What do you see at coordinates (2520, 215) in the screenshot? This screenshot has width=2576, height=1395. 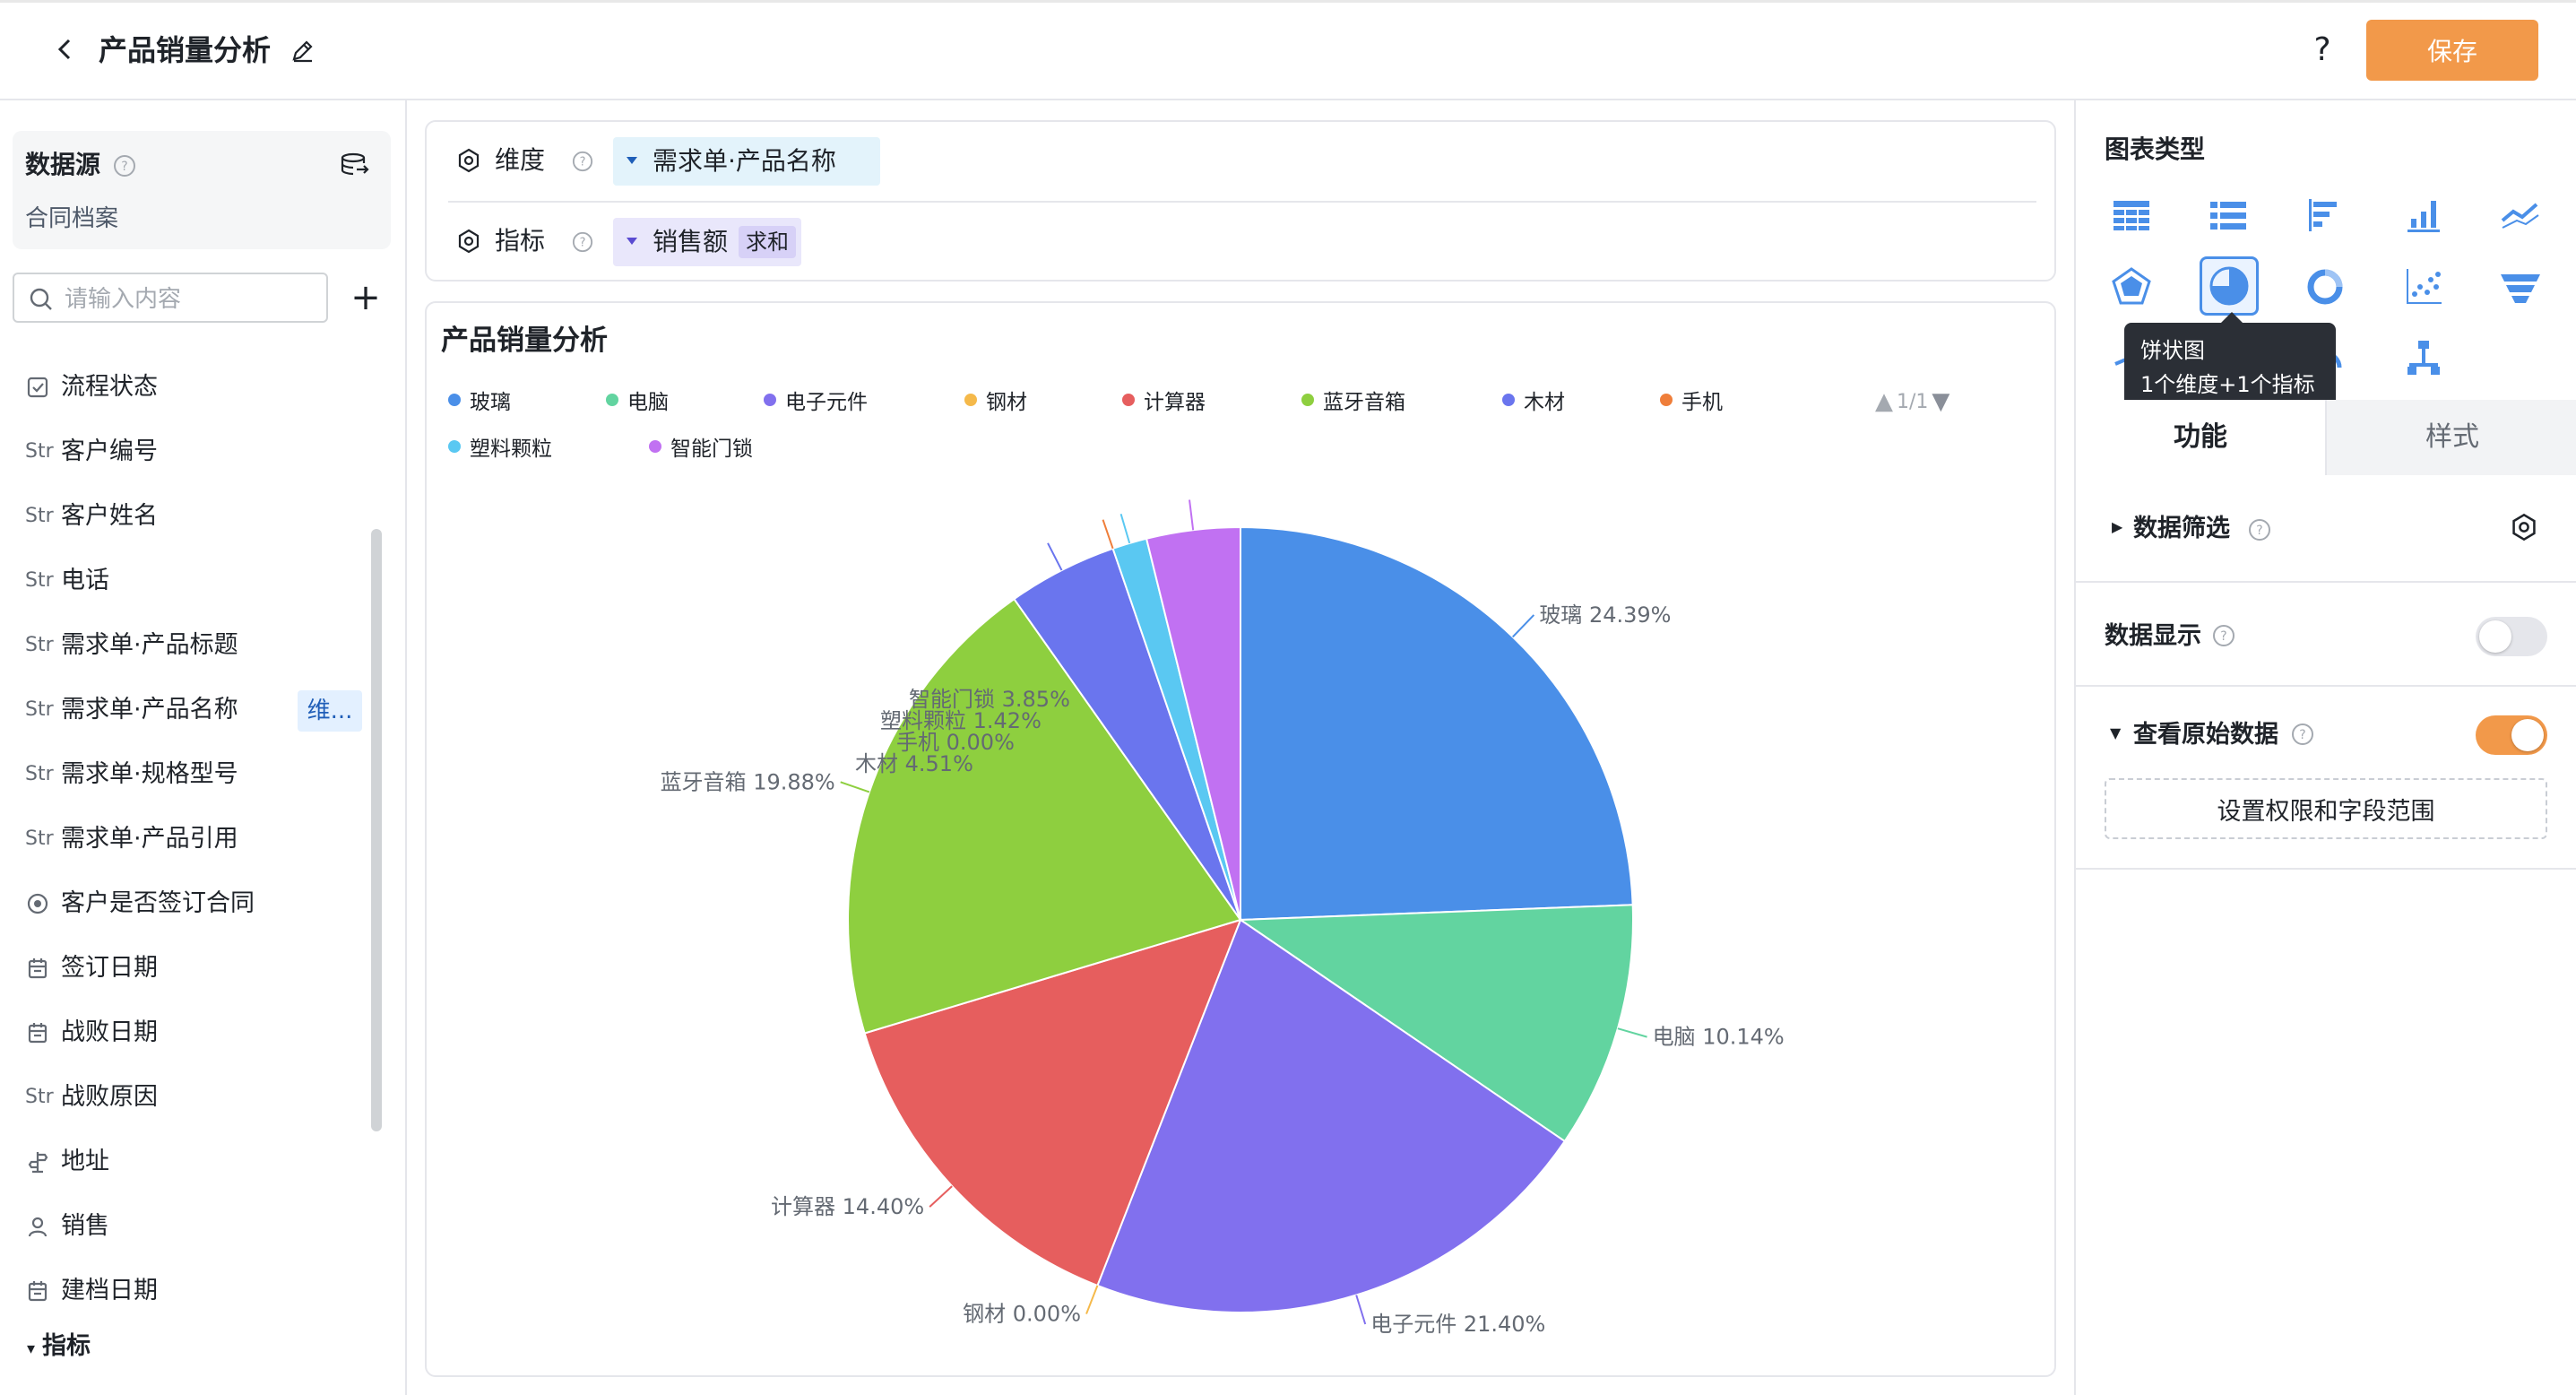 I see `line-icon` at bounding box center [2520, 215].